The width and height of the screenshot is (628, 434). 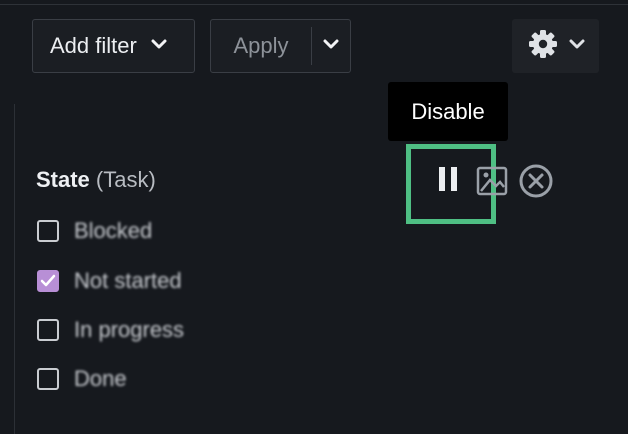 I want to click on close-circle-icon, so click(x=536, y=183).